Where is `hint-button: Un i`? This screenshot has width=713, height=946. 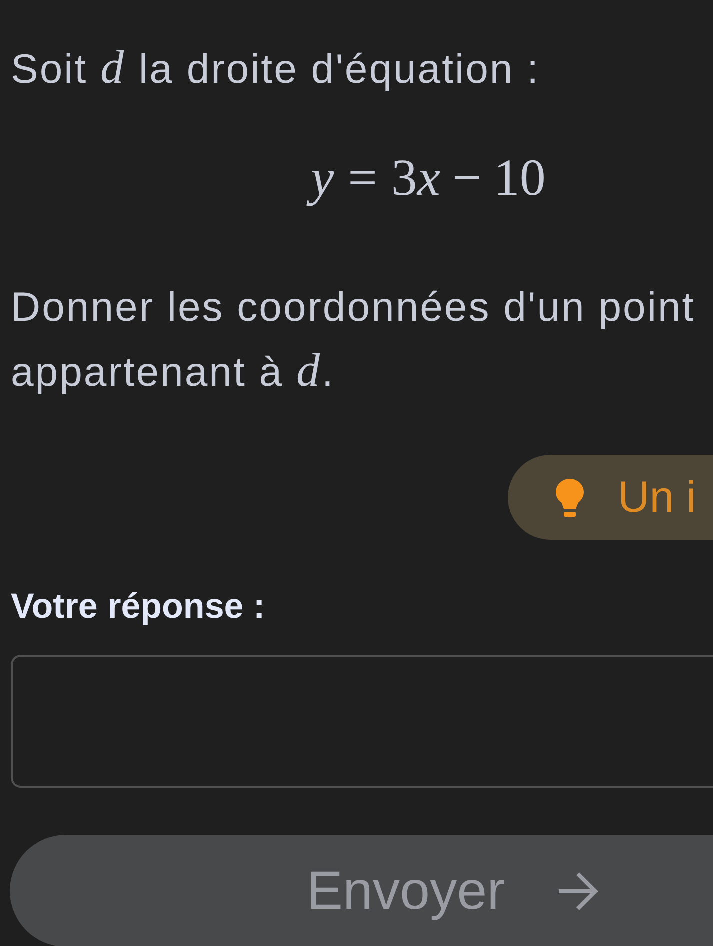
hint-button: Un i is located at coordinates (610, 497).